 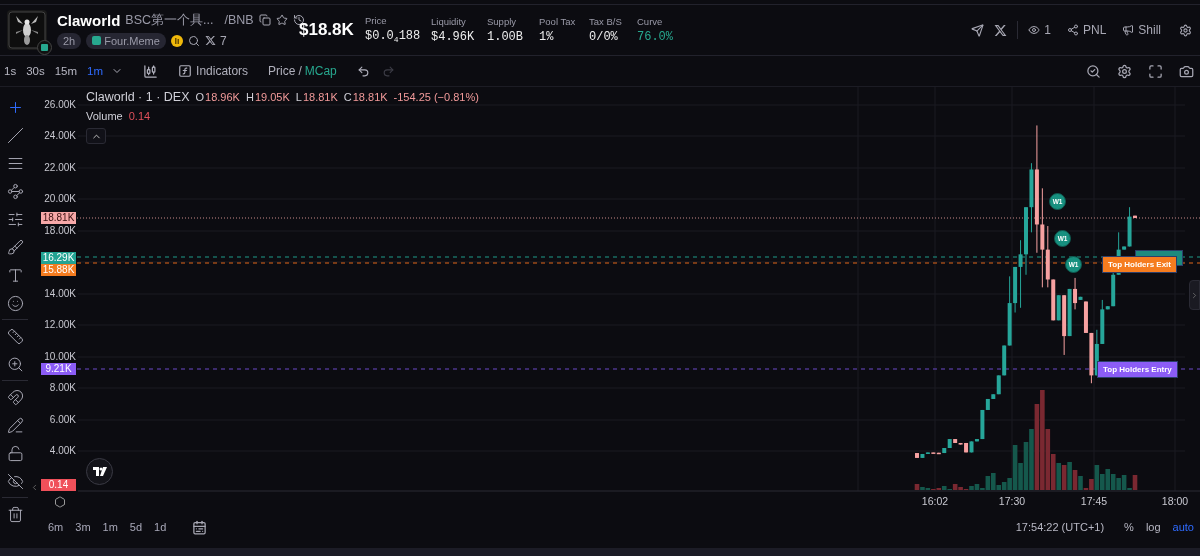 I want to click on y-axis-label: 20.00K, so click(x=59, y=198).